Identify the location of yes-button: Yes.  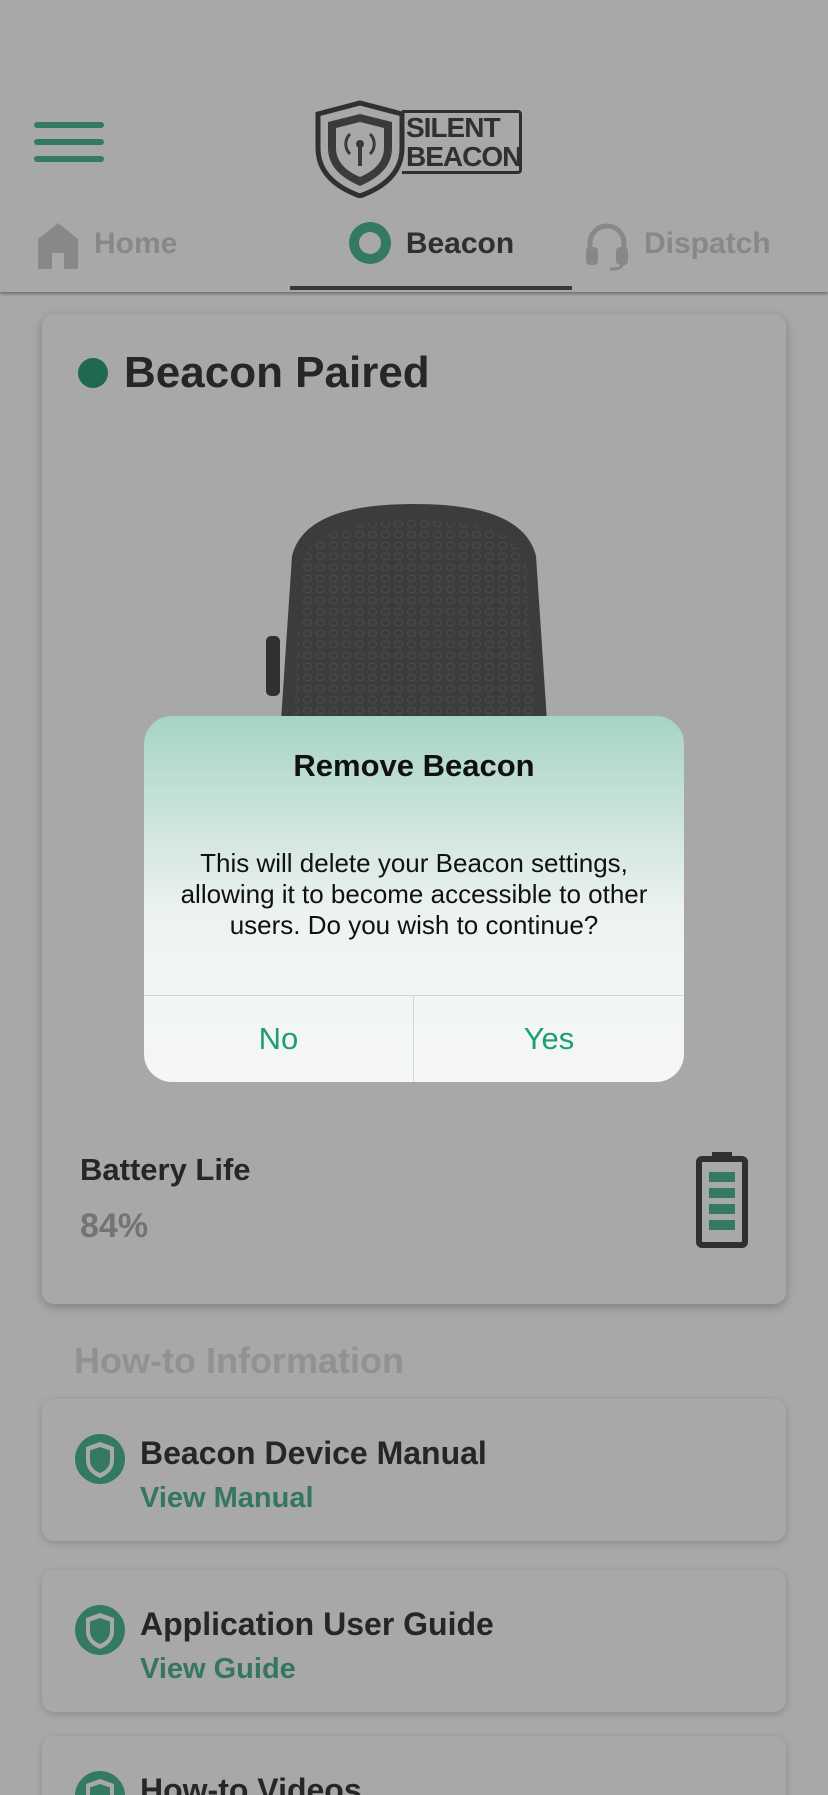
(549, 1039).